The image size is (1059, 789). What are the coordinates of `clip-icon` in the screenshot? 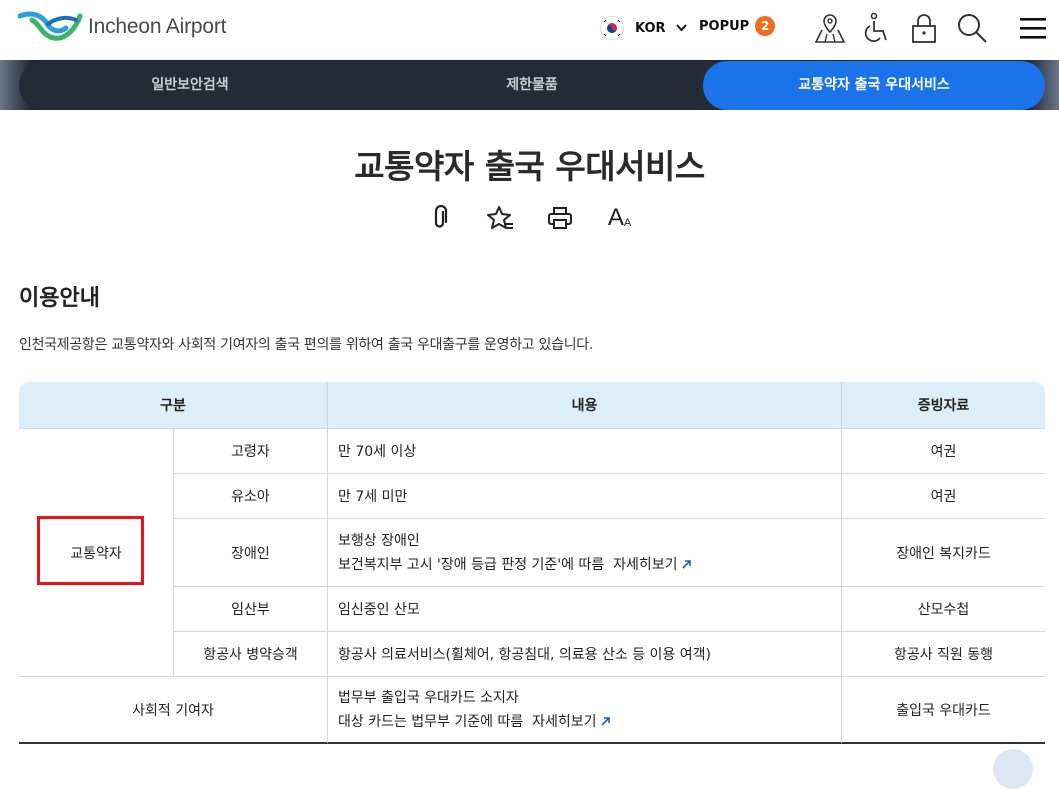 It's located at (440, 218).